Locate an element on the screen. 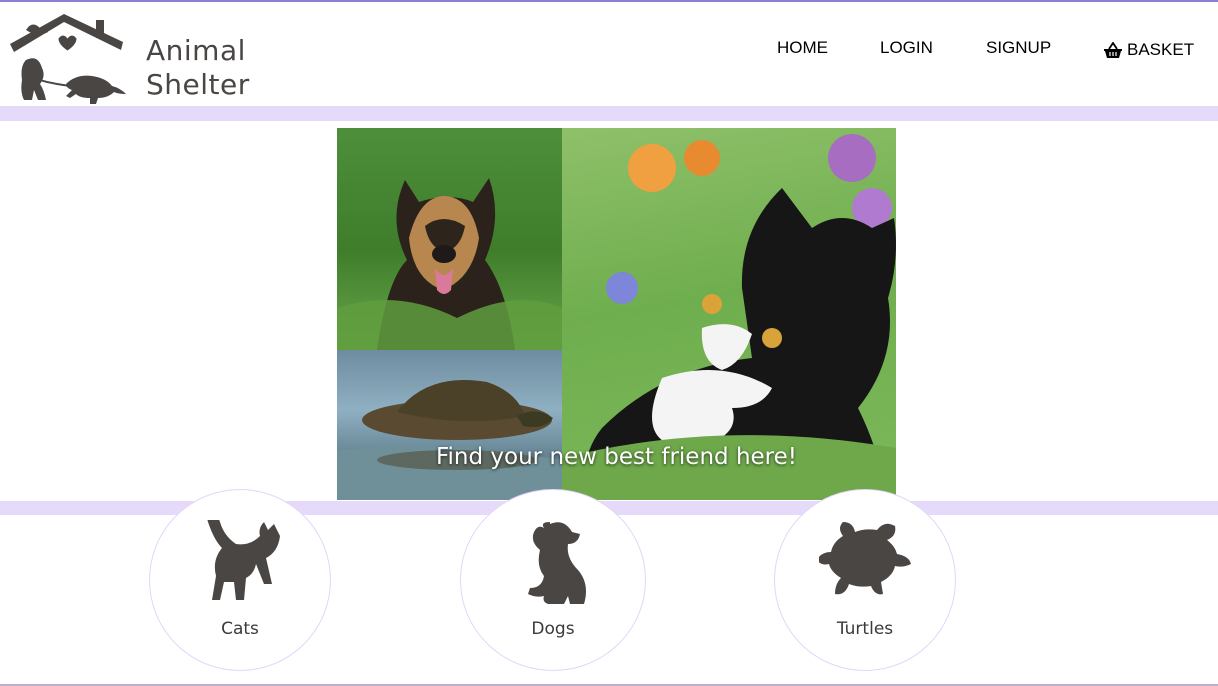  nav-home: HOME is located at coordinates (802, 50).